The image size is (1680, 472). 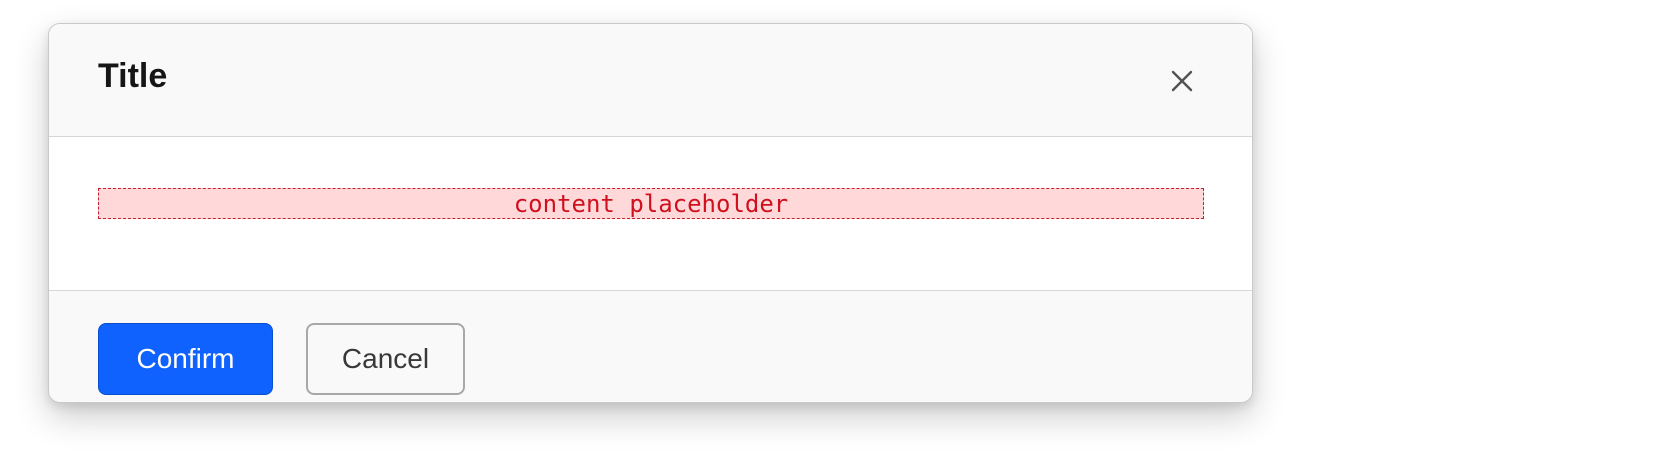 I want to click on close-button, so click(x=1182, y=81).